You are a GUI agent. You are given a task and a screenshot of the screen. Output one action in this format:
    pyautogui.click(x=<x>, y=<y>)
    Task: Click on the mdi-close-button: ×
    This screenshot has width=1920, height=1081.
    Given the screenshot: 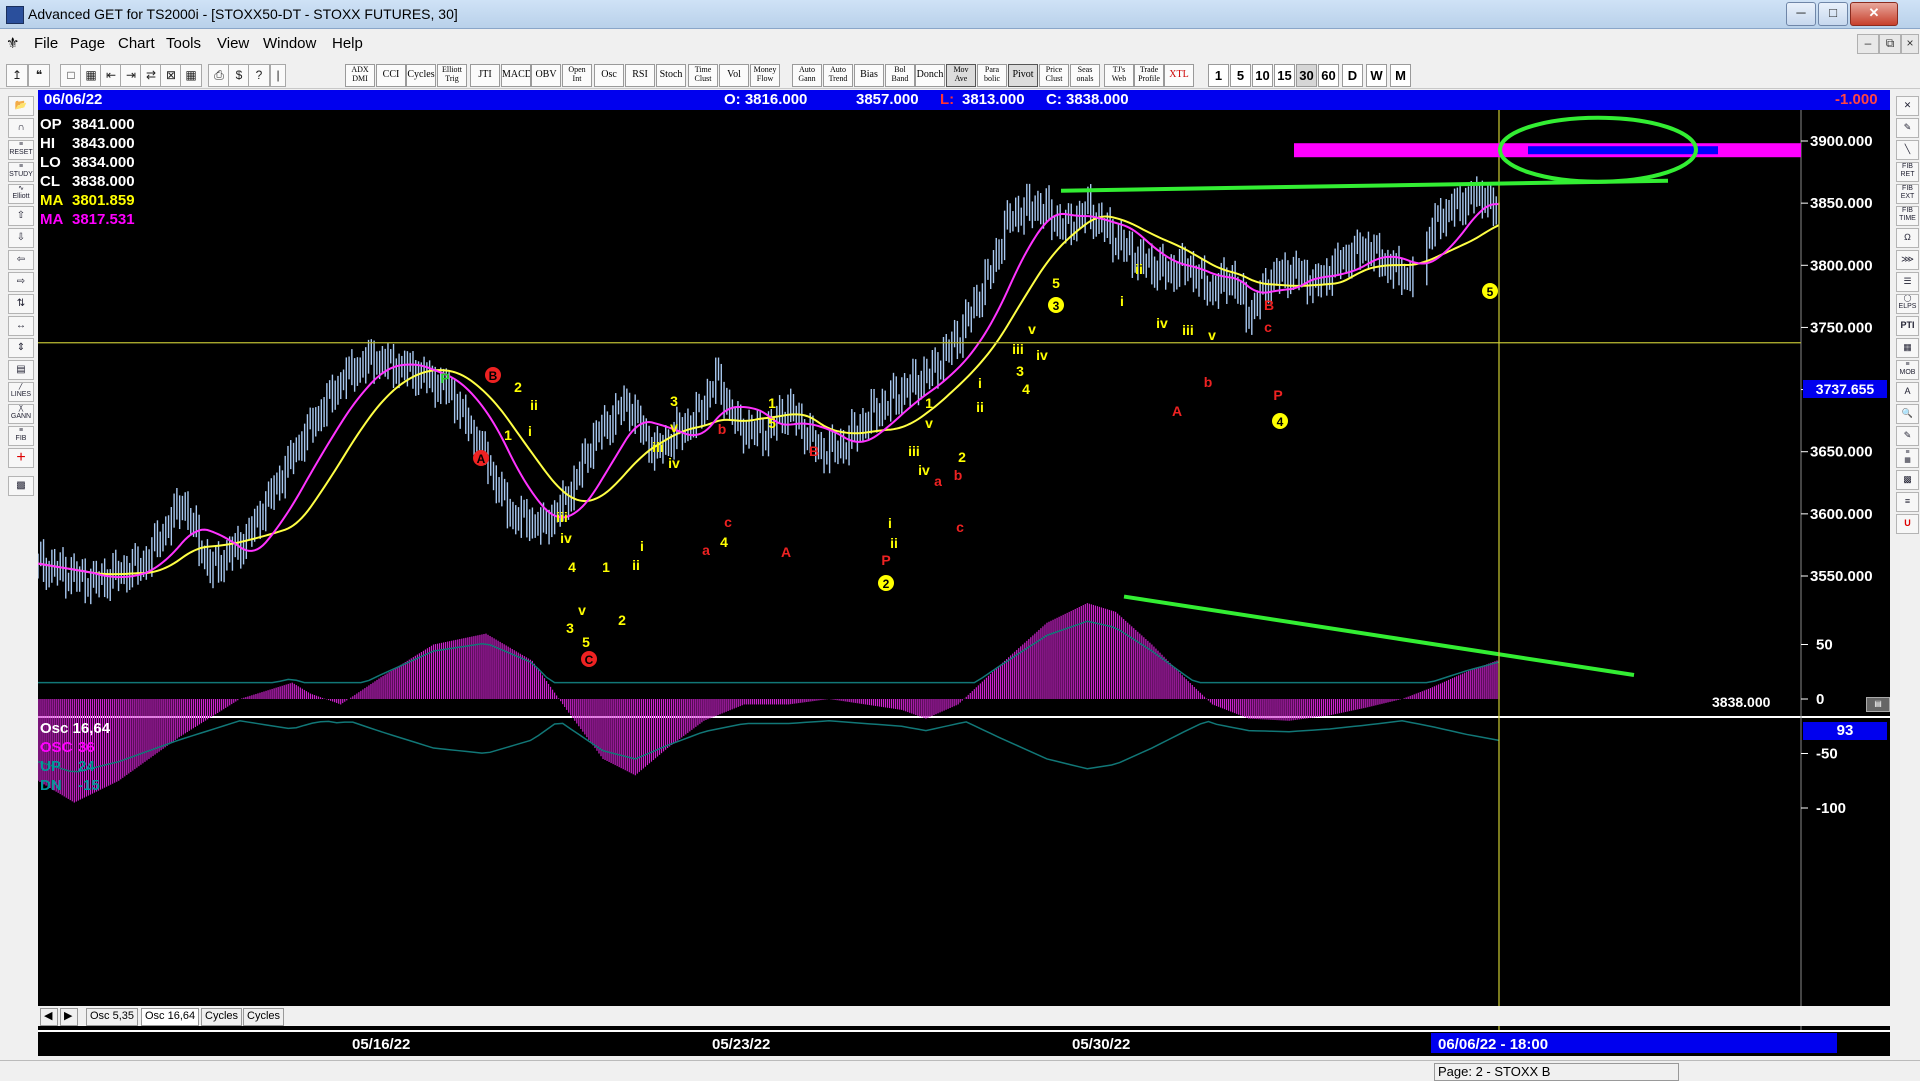 What is the action you would take?
    pyautogui.click(x=1910, y=44)
    